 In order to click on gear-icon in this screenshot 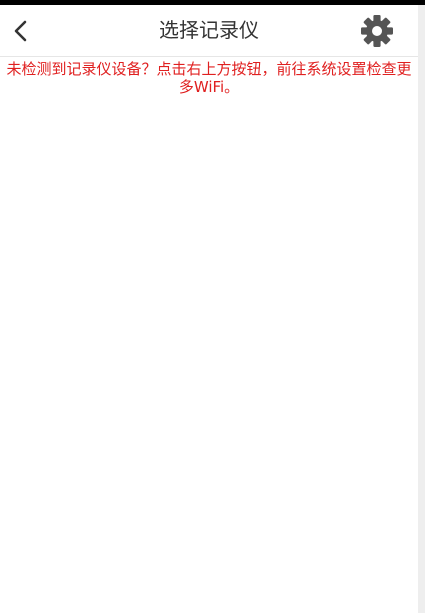, I will do `click(377, 31)`.